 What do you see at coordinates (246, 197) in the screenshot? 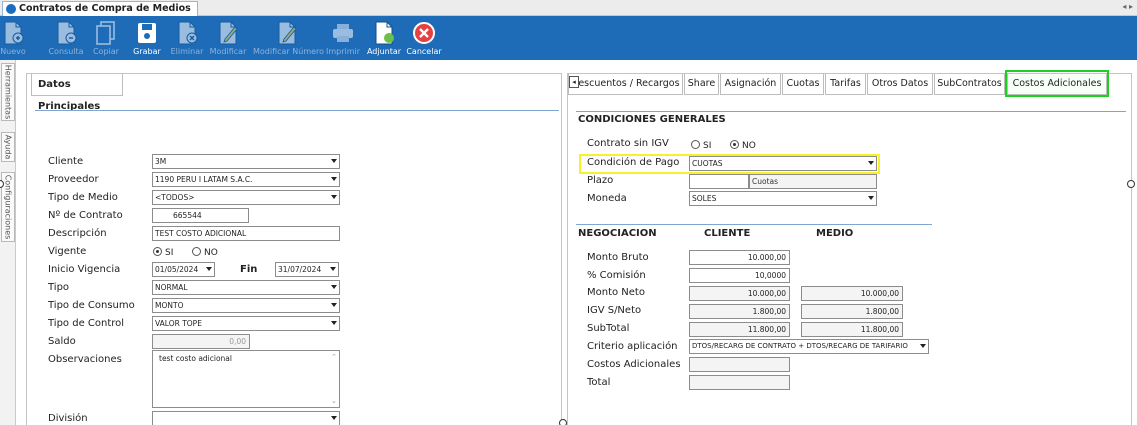
I see `tipo-medio-select: <TODOS>` at bounding box center [246, 197].